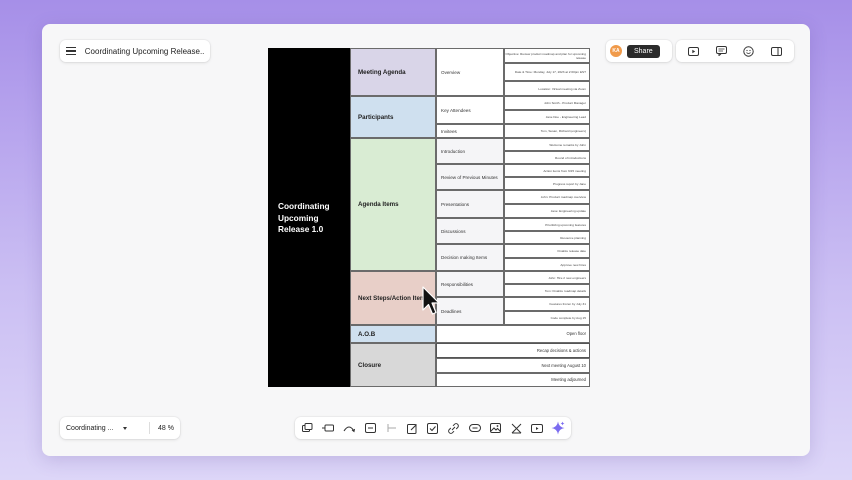 This screenshot has height=480, width=852. What do you see at coordinates (412, 428) in the screenshot?
I see `note-icon` at bounding box center [412, 428].